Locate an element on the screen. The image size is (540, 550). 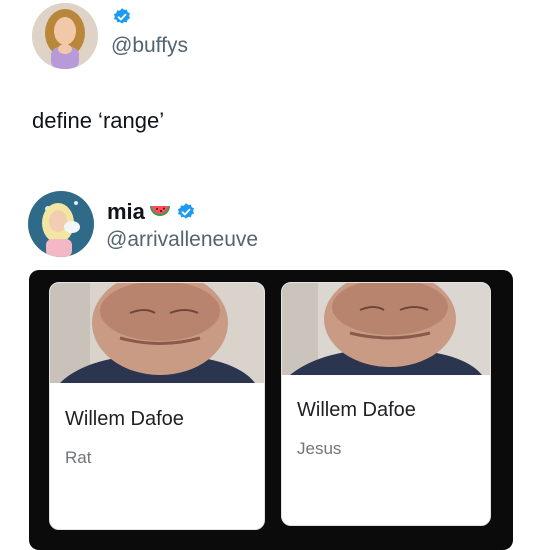
avatar-buffys is located at coordinates (65, 36).